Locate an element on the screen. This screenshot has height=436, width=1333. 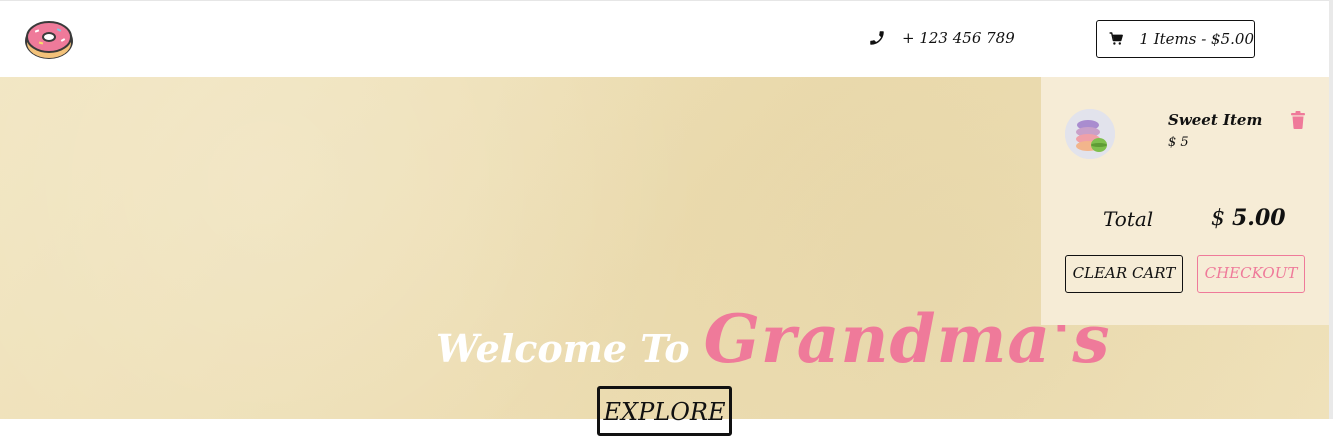
cart-summary-label: 1 Items - $5.00 is located at coordinates (1196, 39).